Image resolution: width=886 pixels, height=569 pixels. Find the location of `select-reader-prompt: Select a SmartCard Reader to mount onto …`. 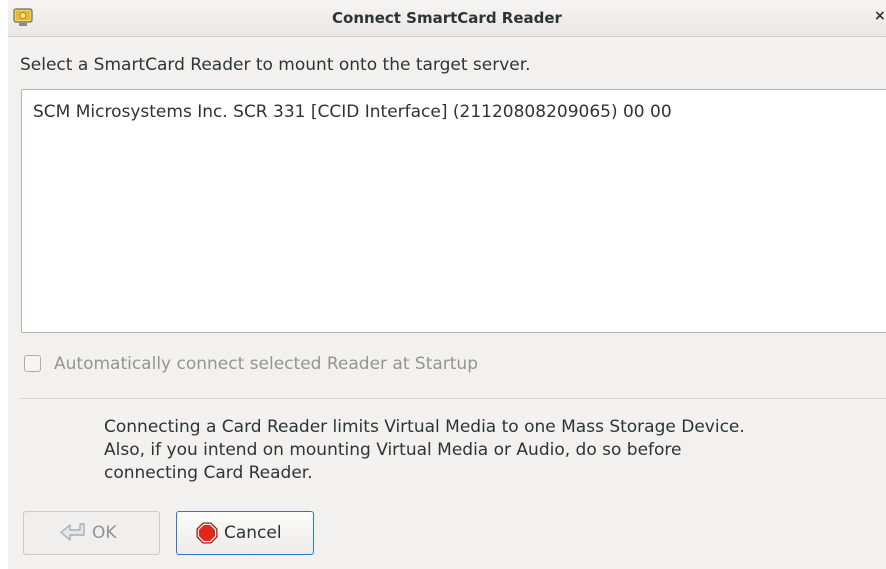

select-reader-prompt: Select a SmartCard Reader to mount onto … is located at coordinates (275, 65).